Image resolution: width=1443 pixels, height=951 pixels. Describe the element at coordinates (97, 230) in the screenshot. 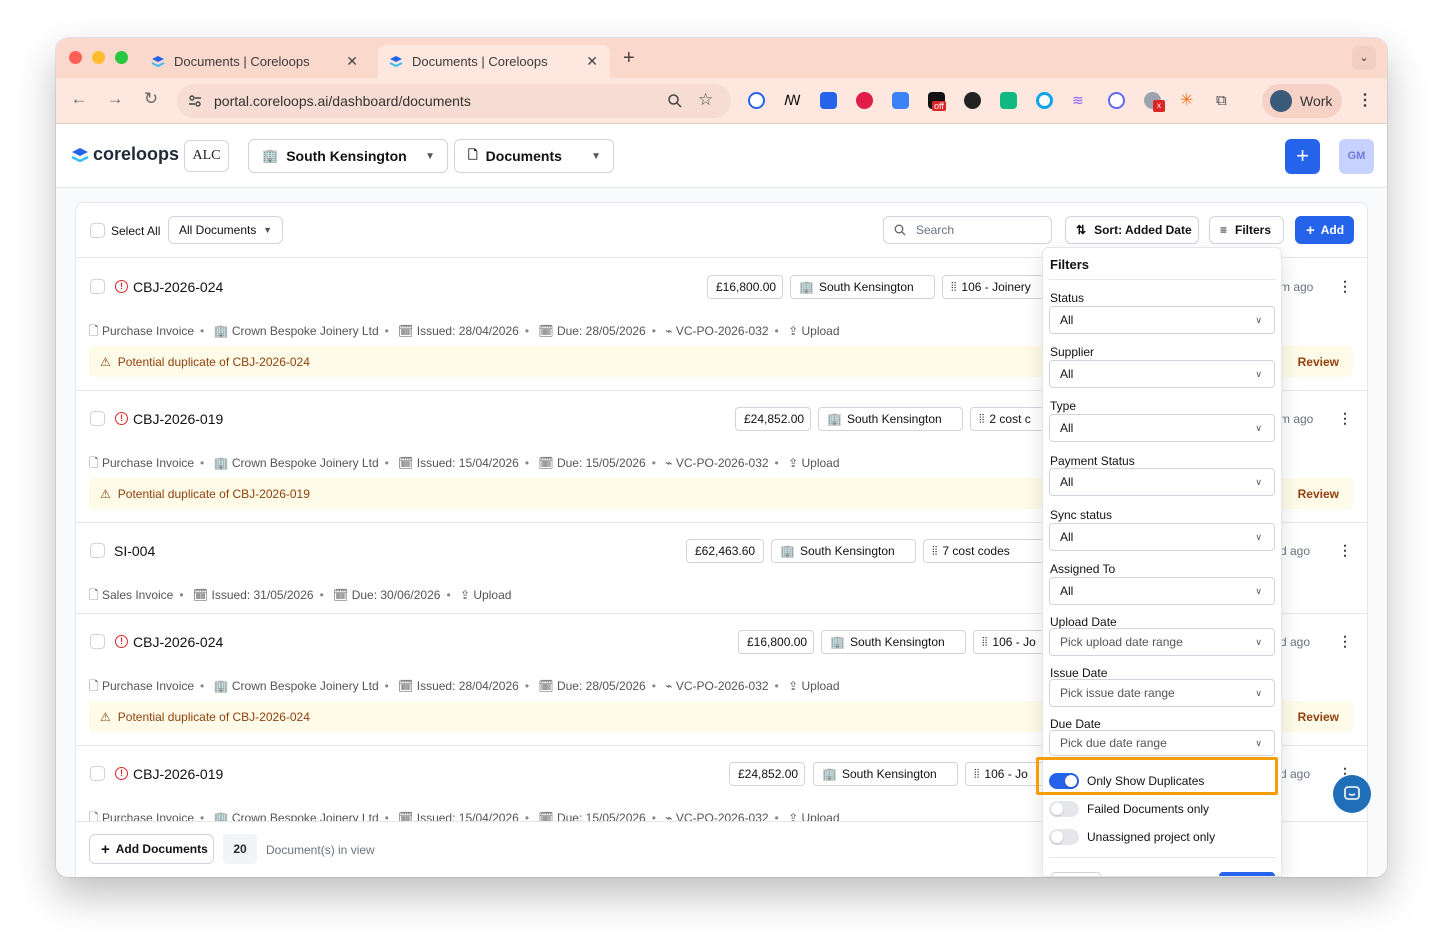

I see `select-all-checkbox` at that location.